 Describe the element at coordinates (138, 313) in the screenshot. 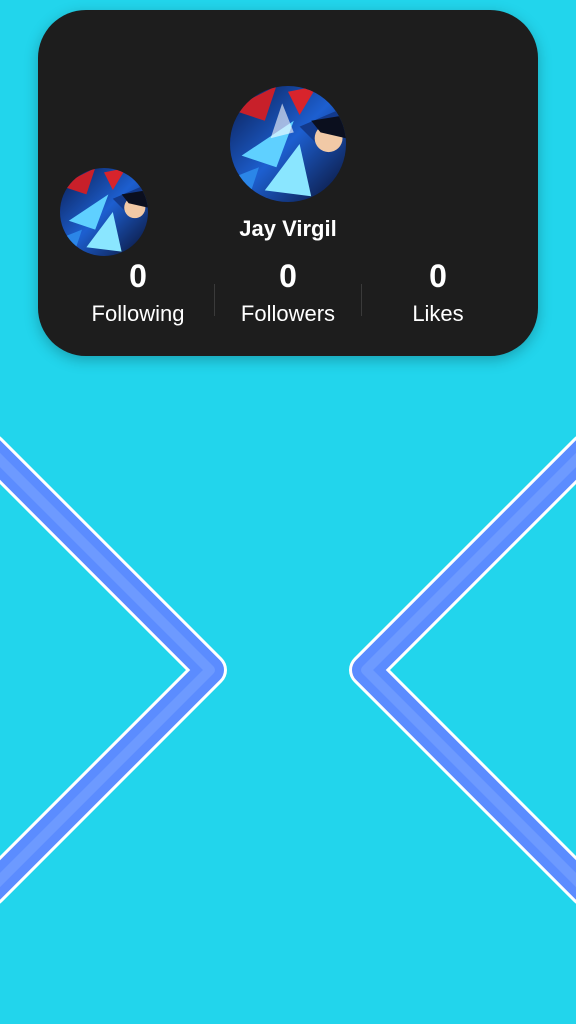

I see `stat-following-label: Following` at that location.